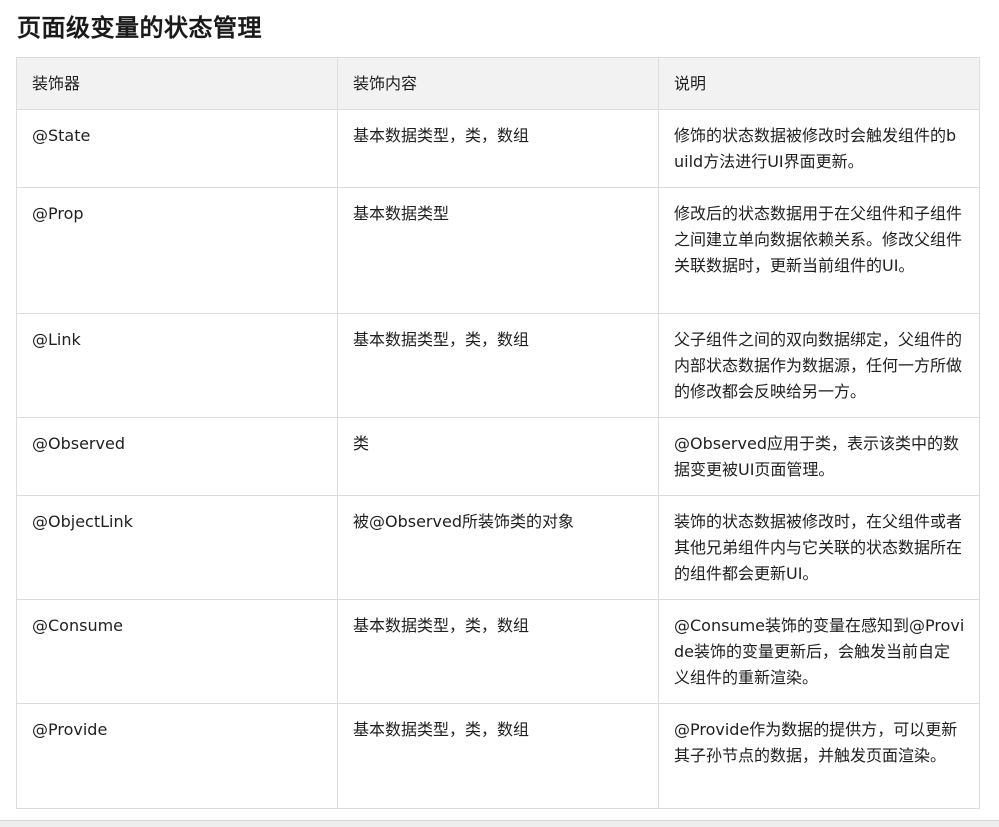 This screenshot has height=827, width=999. I want to click on cell-decorator: @Prop, so click(177, 250).